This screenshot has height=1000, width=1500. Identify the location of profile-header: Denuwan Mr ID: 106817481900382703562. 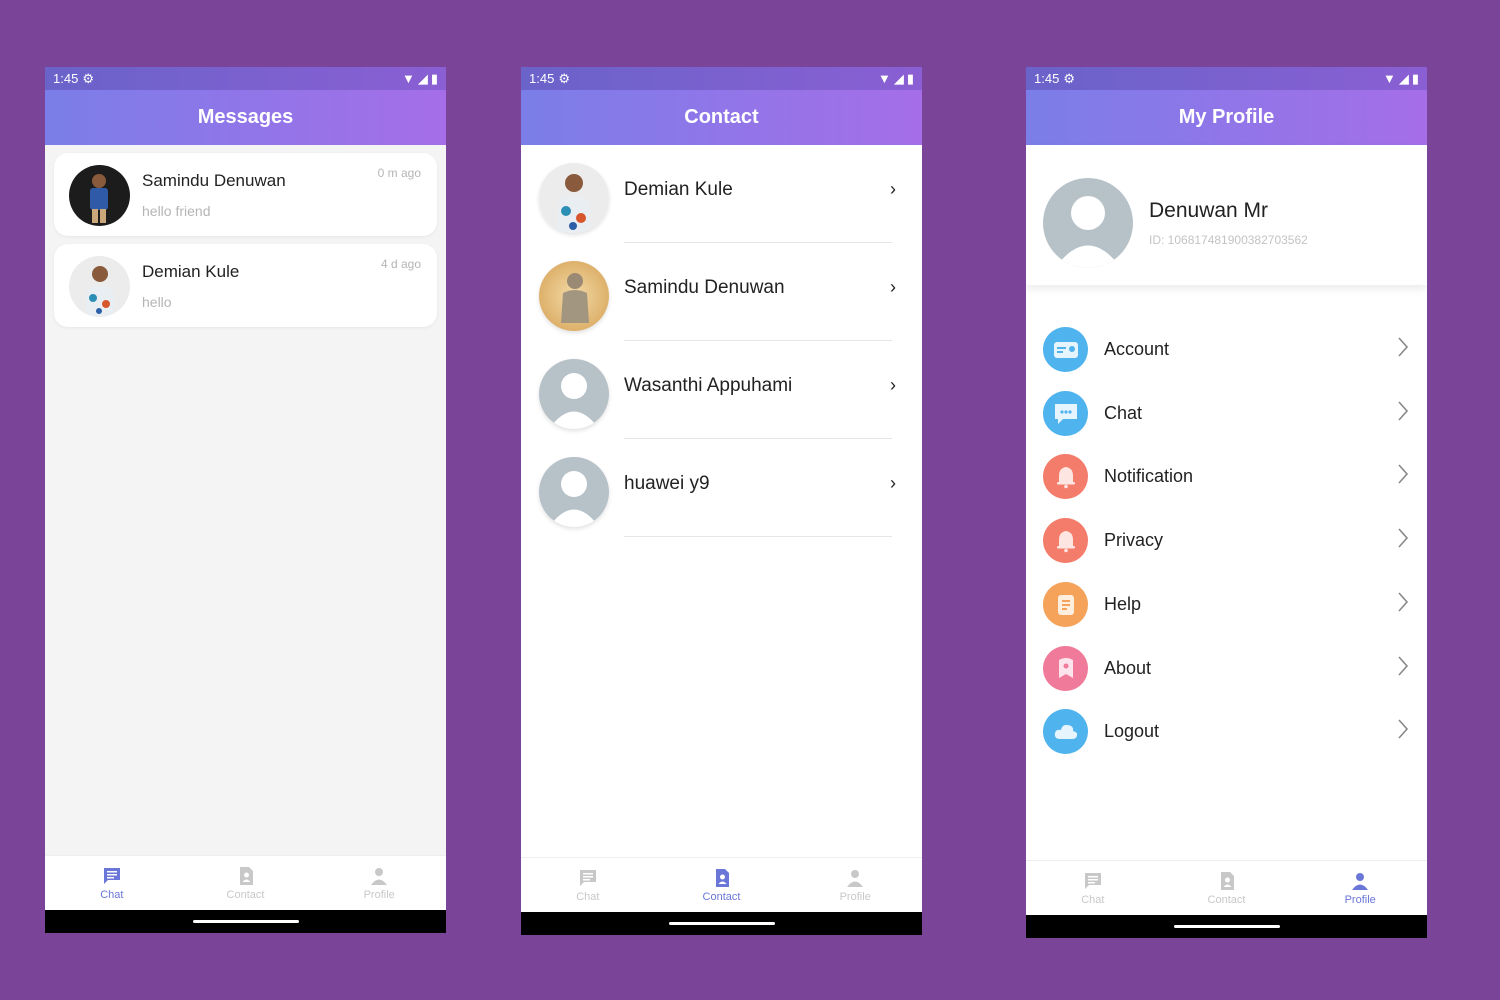
(1226, 215).